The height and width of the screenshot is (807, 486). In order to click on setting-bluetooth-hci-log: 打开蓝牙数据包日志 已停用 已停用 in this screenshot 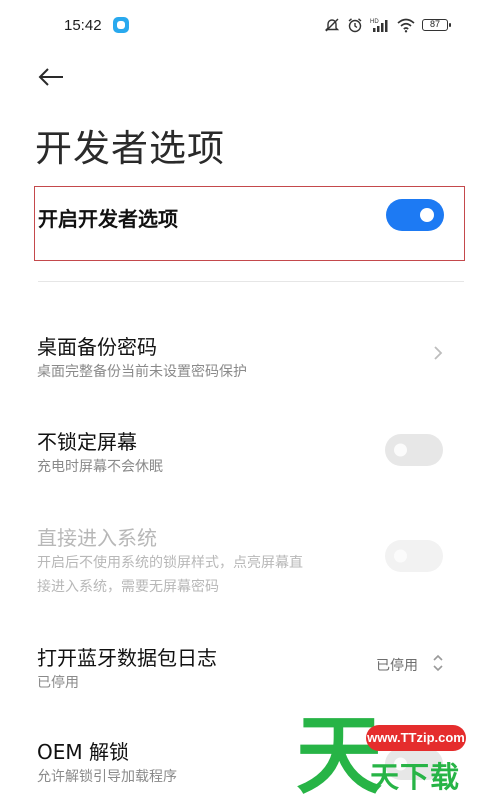, I will do `click(243, 663)`.